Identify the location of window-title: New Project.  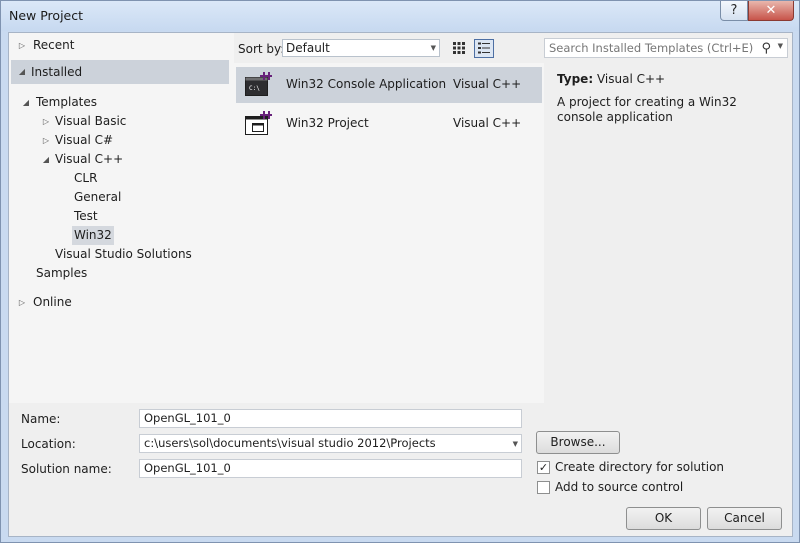
(46, 15).